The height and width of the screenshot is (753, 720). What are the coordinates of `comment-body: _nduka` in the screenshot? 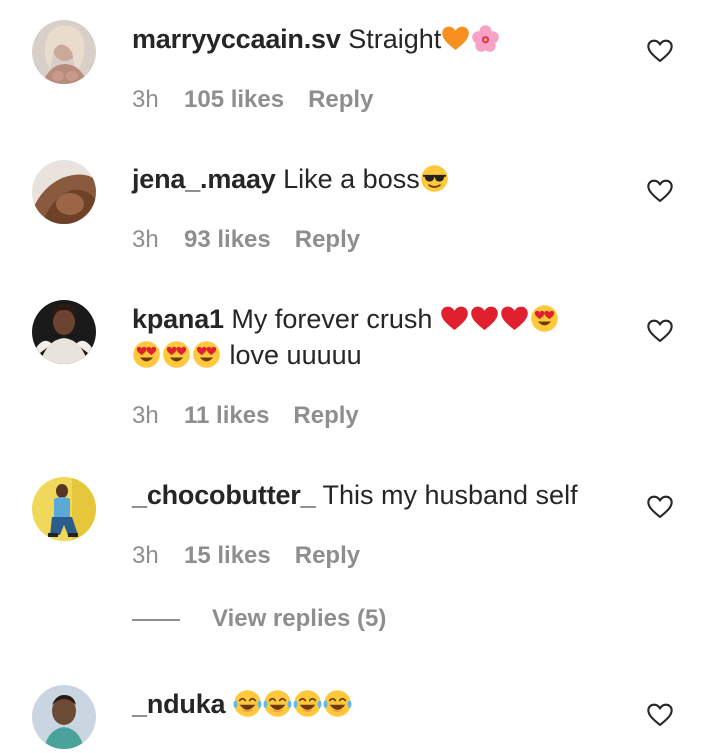 It's located at (367, 704).